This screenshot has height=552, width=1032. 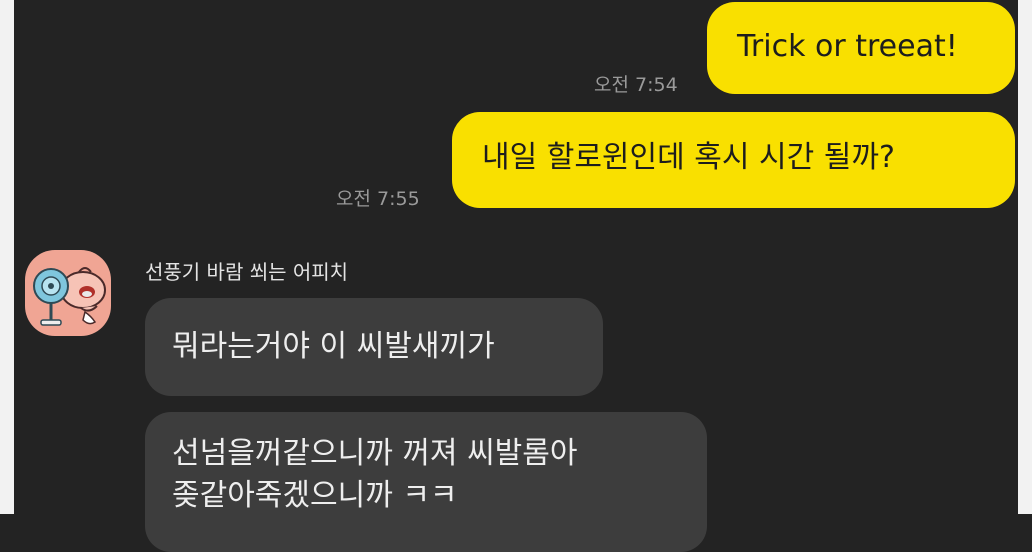 I want to click on message-text: 좆같아죽겠으니까 ㅋㅋ, so click(x=315, y=495).